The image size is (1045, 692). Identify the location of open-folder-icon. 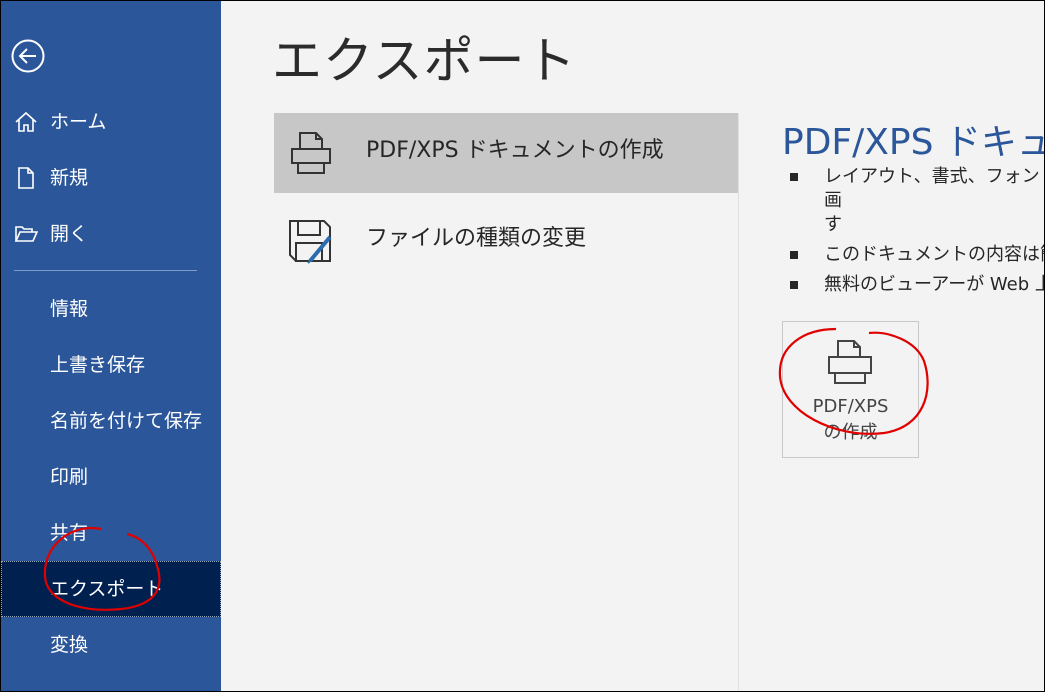
(26, 234).